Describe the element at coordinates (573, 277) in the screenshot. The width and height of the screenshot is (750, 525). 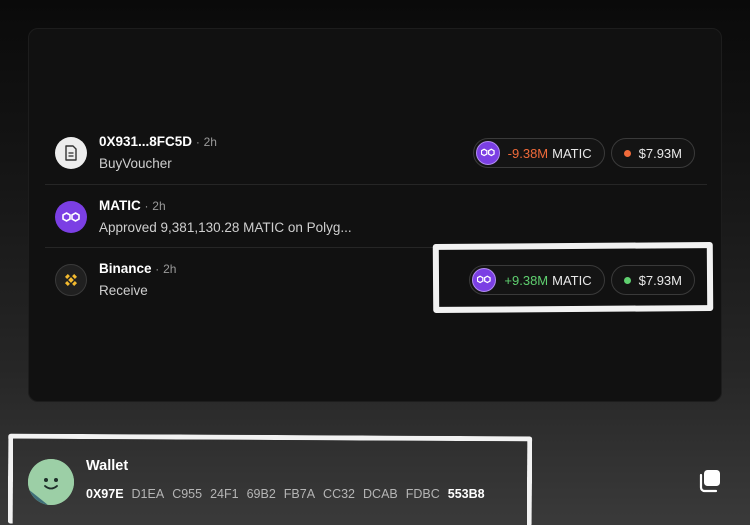
I see `highlight-box` at that location.